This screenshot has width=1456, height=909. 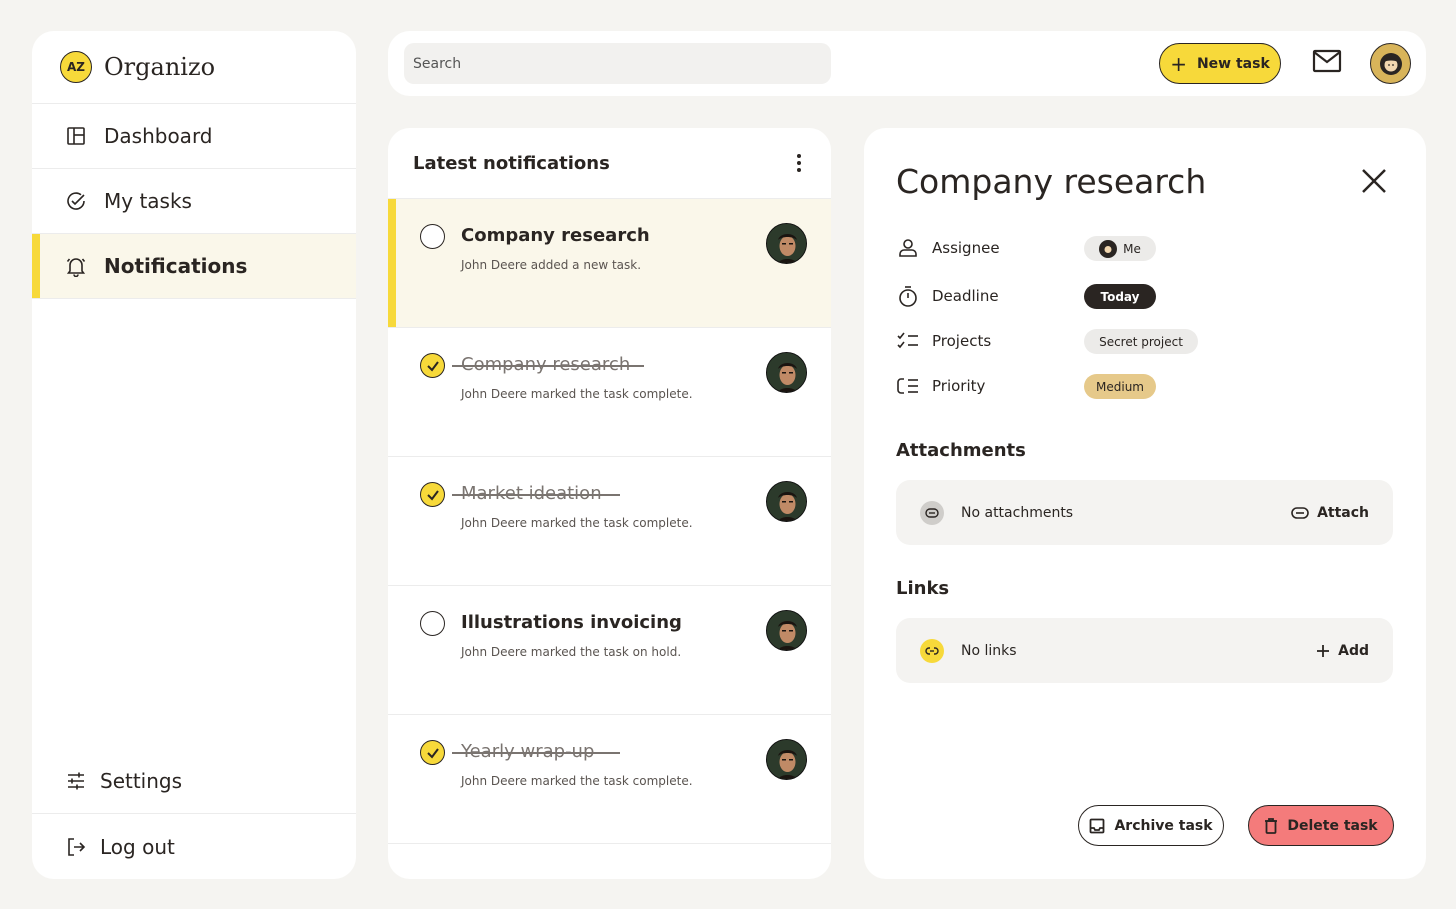 I want to click on attach-button: Attach, so click(x=1330, y=513).